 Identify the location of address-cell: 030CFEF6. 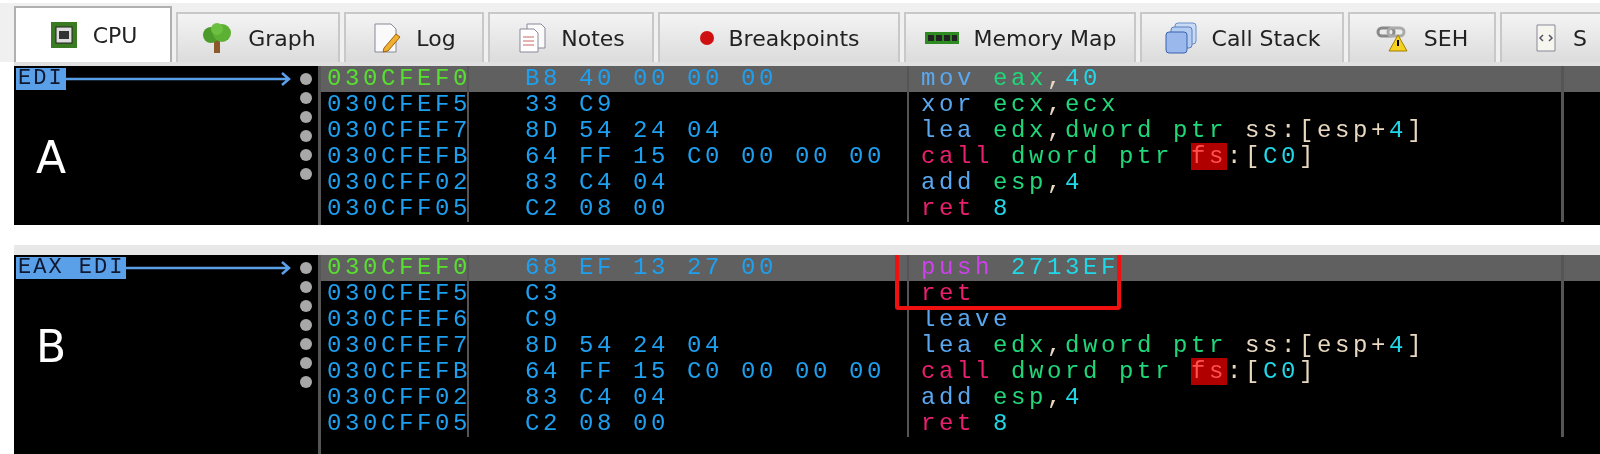
(395, 320).